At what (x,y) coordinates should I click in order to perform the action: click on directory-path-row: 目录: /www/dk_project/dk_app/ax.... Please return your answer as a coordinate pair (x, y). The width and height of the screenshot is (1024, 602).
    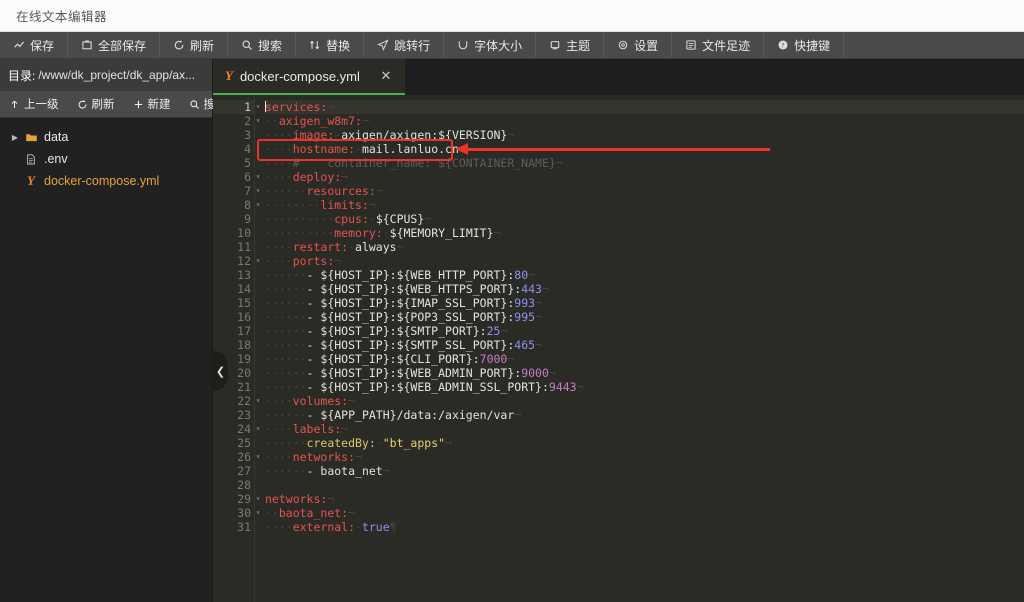
    Looking at the image, I should click on (106, 75).